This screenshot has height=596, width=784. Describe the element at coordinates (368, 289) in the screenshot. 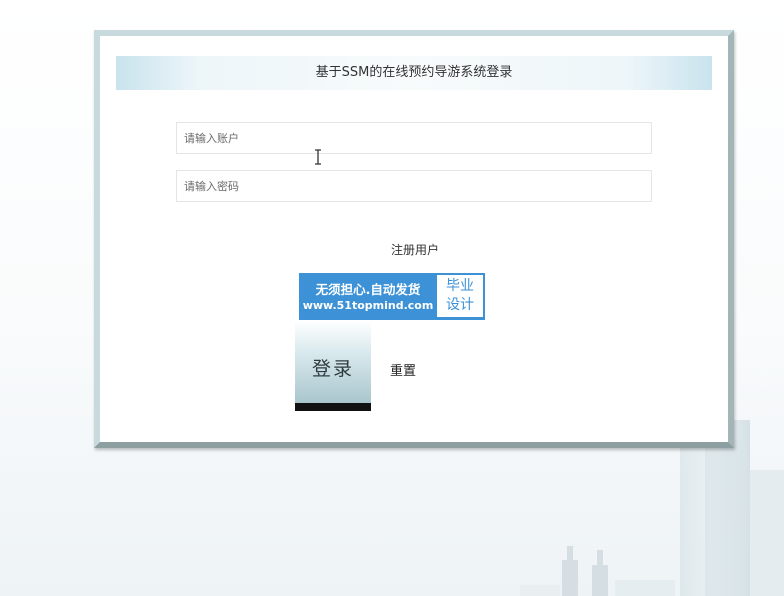

I see `promo-slogan: 无须担心.自动发货` at that location.